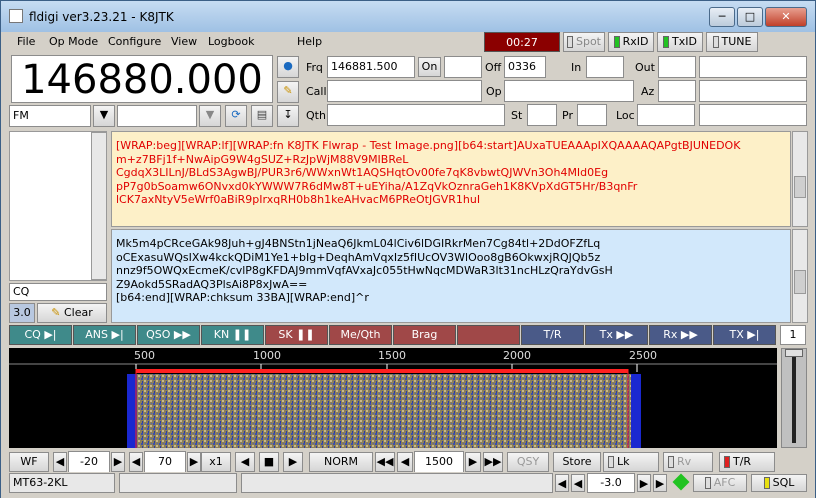 Image resolution: width=816 pixels, height=498 pixels. I want to click on macro-brag: Brag, so click(424, 335).